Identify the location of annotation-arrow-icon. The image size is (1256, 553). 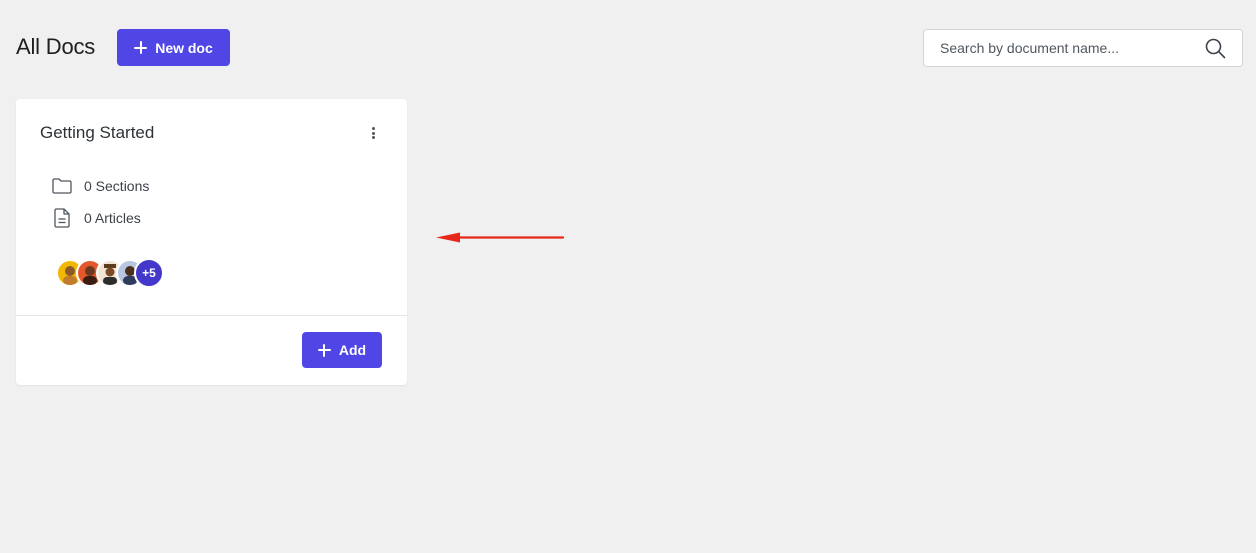
(500, 237).